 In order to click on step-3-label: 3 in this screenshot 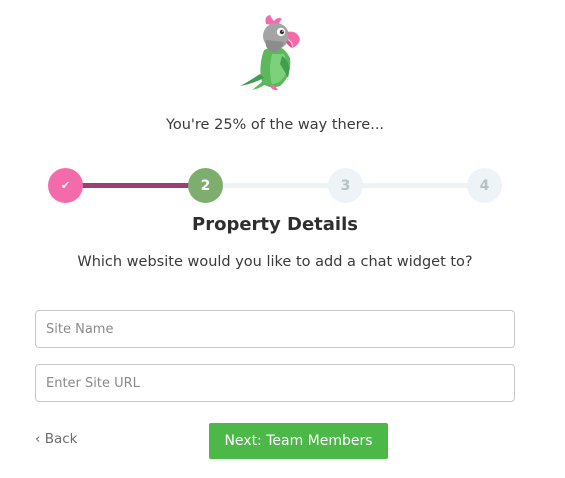, I will do `click(345, 185)`.